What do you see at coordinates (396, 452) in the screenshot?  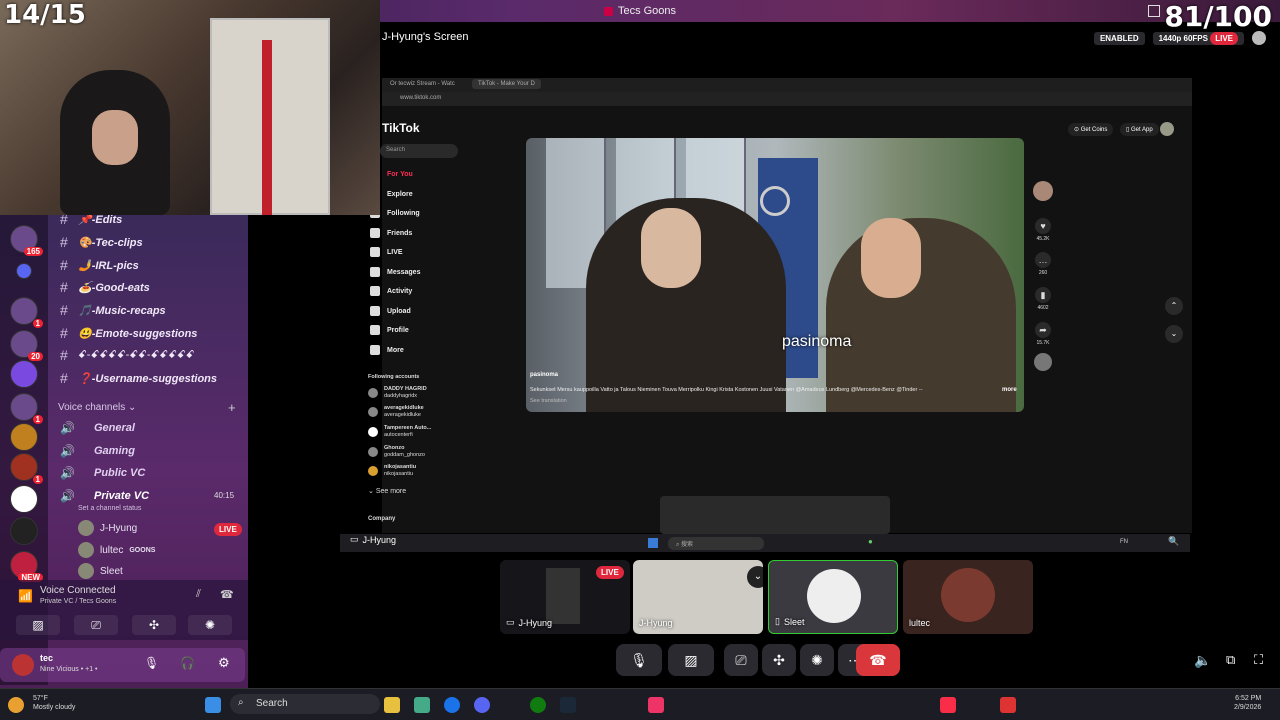 I see `following-account: Ghonzo goddam_ghonzo` at bounding box center [396, 452].